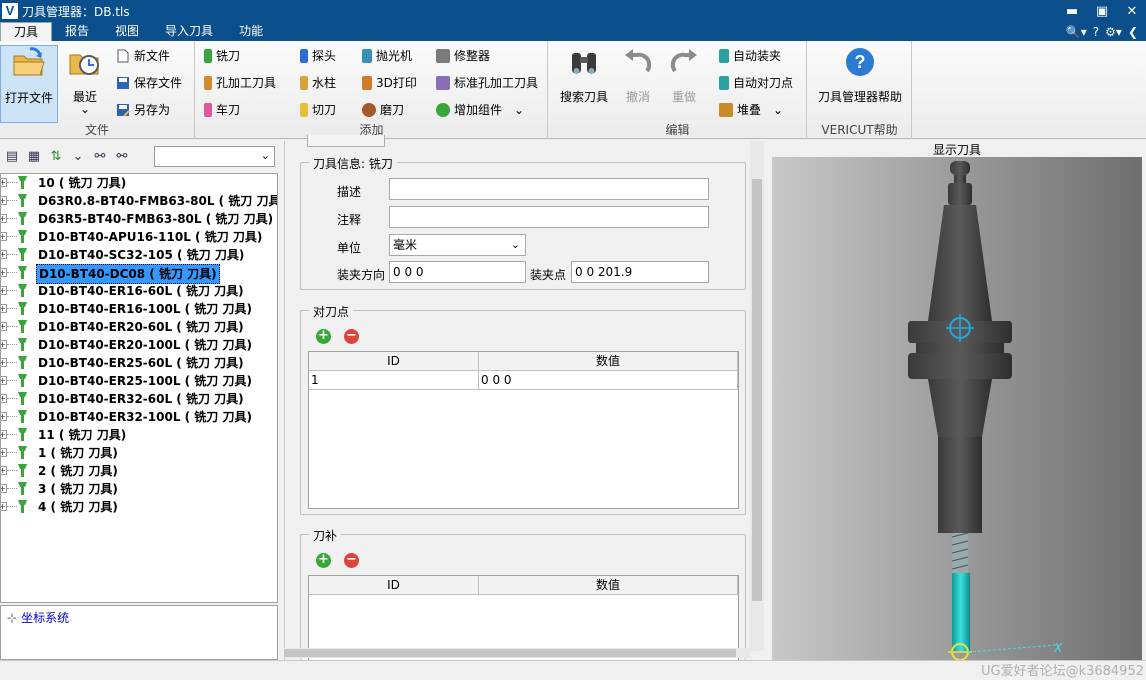 Image resolution: width=1146 pixels, height=680 pixels. What do you see at coordinates (139, 309) in the screenshot?
I see `tree-item: + D10-BT40-ER16-100L ( 铣刀 刀具)` at bounding box center [139, 309].